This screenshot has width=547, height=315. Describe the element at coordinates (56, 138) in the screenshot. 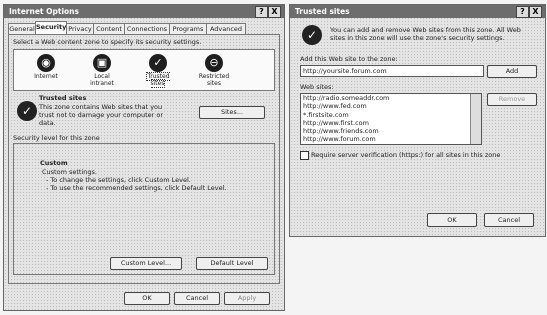

I see `security-level-label: Security level for this zone` at that location.